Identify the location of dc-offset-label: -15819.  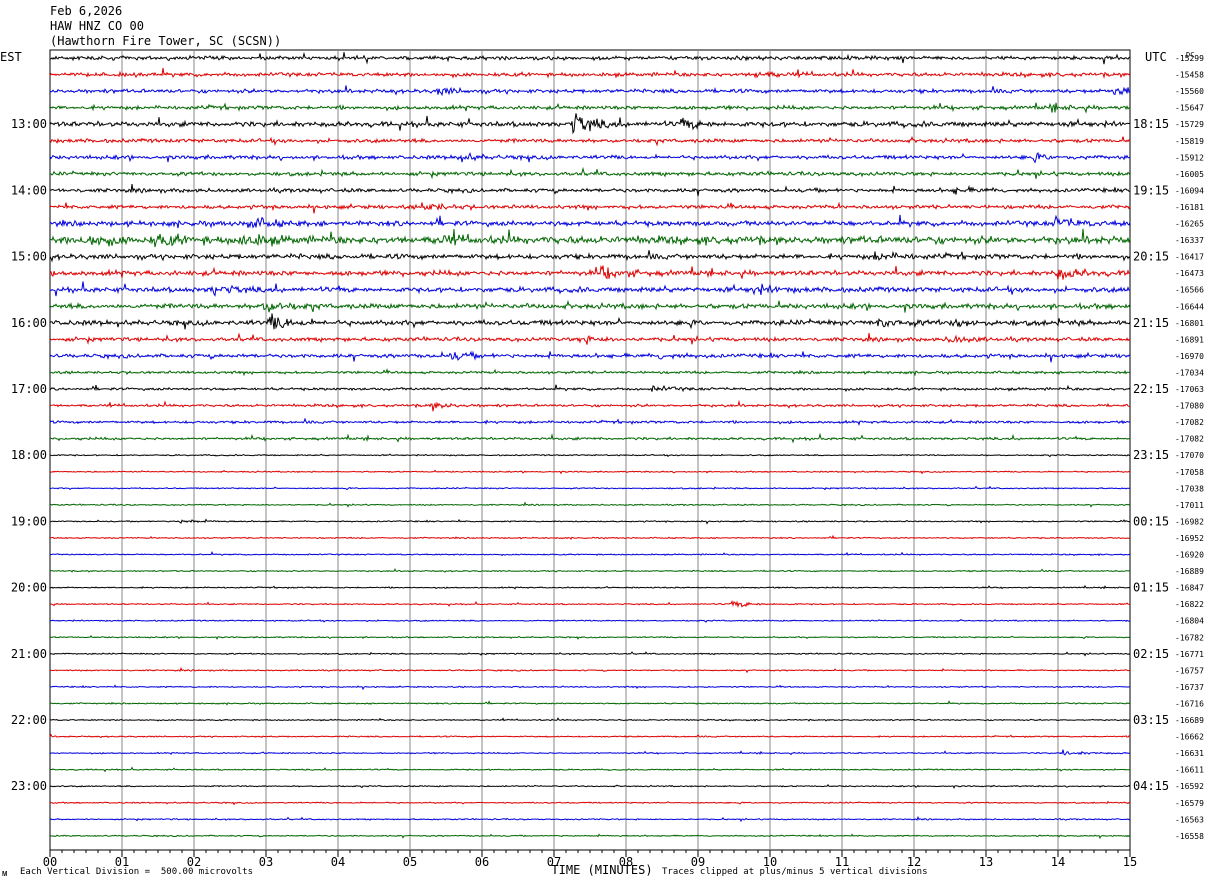
(1189, 141).